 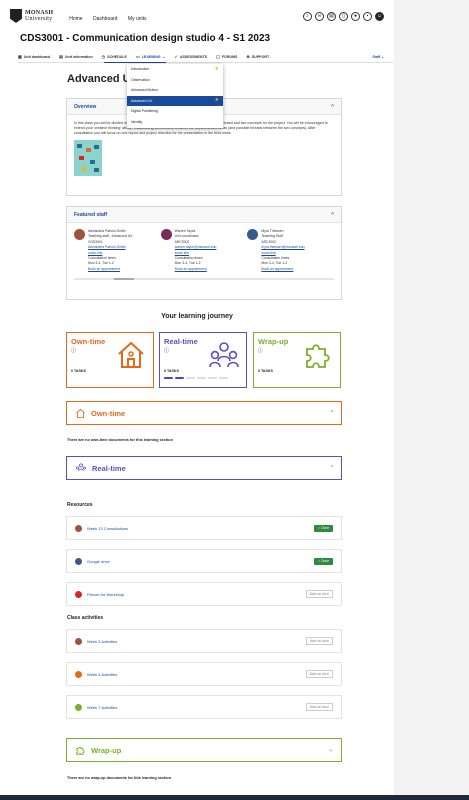 What do you see at coordinates (175, 90) in the screenshot?
I see `dropdown-item-advanced-motion: Advanced Motion` at bounding box center [175, 90].